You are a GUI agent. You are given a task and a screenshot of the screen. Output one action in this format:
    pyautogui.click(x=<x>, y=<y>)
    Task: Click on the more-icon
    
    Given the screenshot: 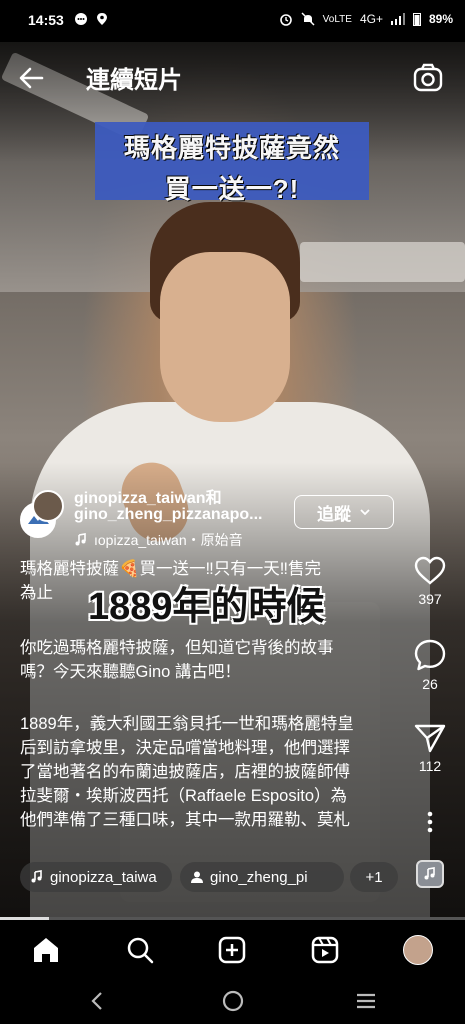 What is the action you would take?
    pyautogui.click(x=430, y=822)
    